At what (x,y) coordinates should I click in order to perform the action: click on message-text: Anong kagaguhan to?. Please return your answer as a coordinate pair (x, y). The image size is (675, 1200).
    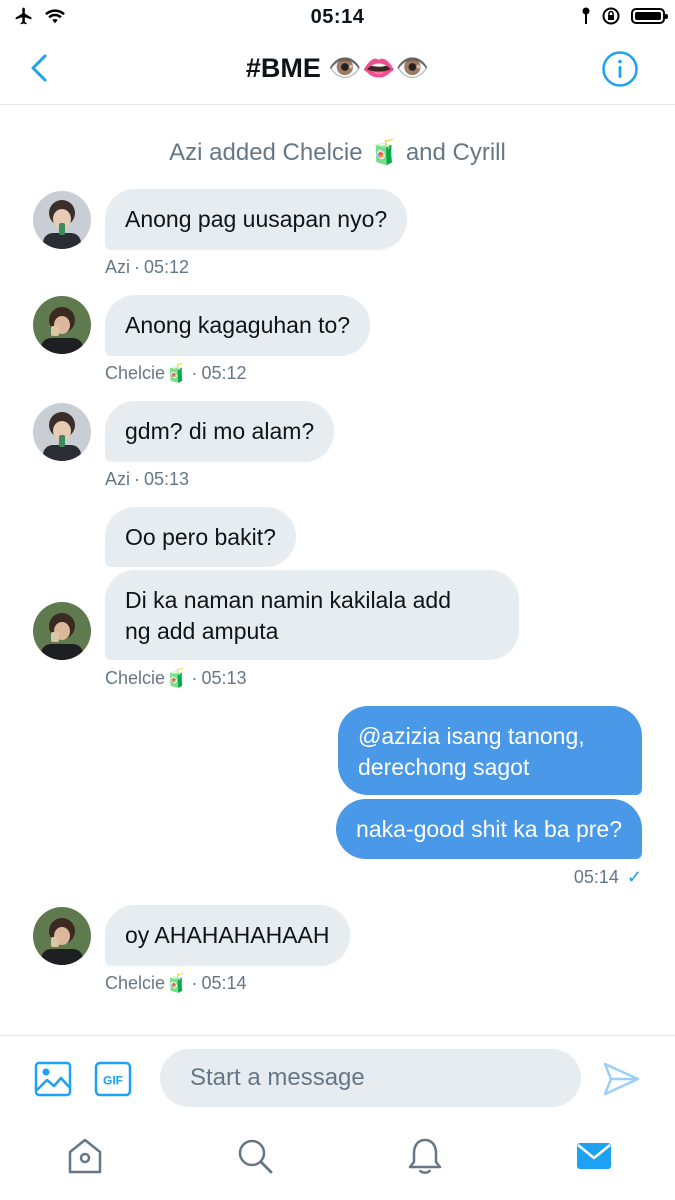
    Looking at the image, I should click on (238, 325).